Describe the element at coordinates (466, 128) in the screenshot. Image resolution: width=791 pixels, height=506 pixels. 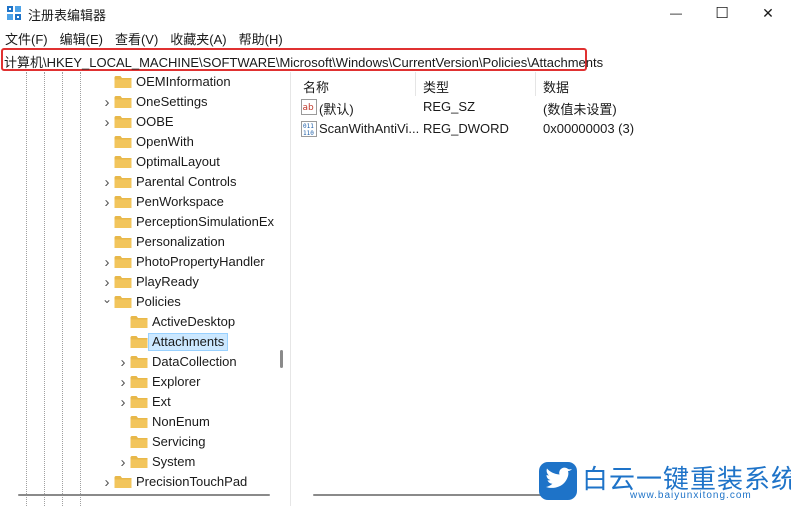
I see `value-type: REG_DWORD` at that location.